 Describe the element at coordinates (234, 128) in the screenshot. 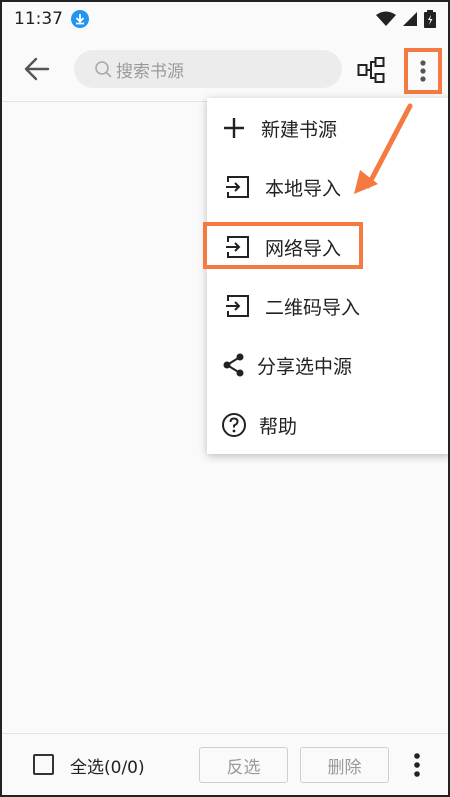

I see `plus-icon` at that location.